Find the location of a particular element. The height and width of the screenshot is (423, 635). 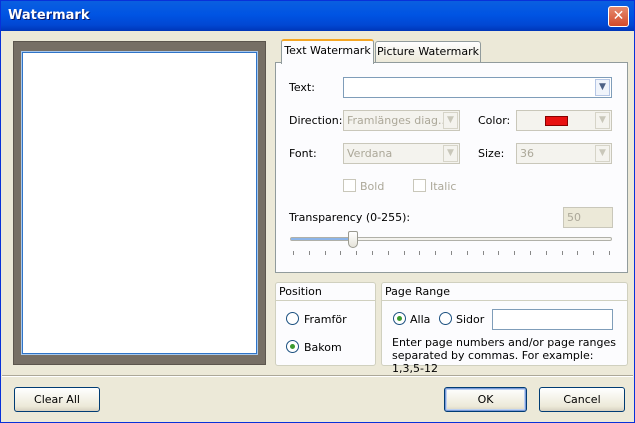

close-button: ✕ is located at coordinates (618, 16).